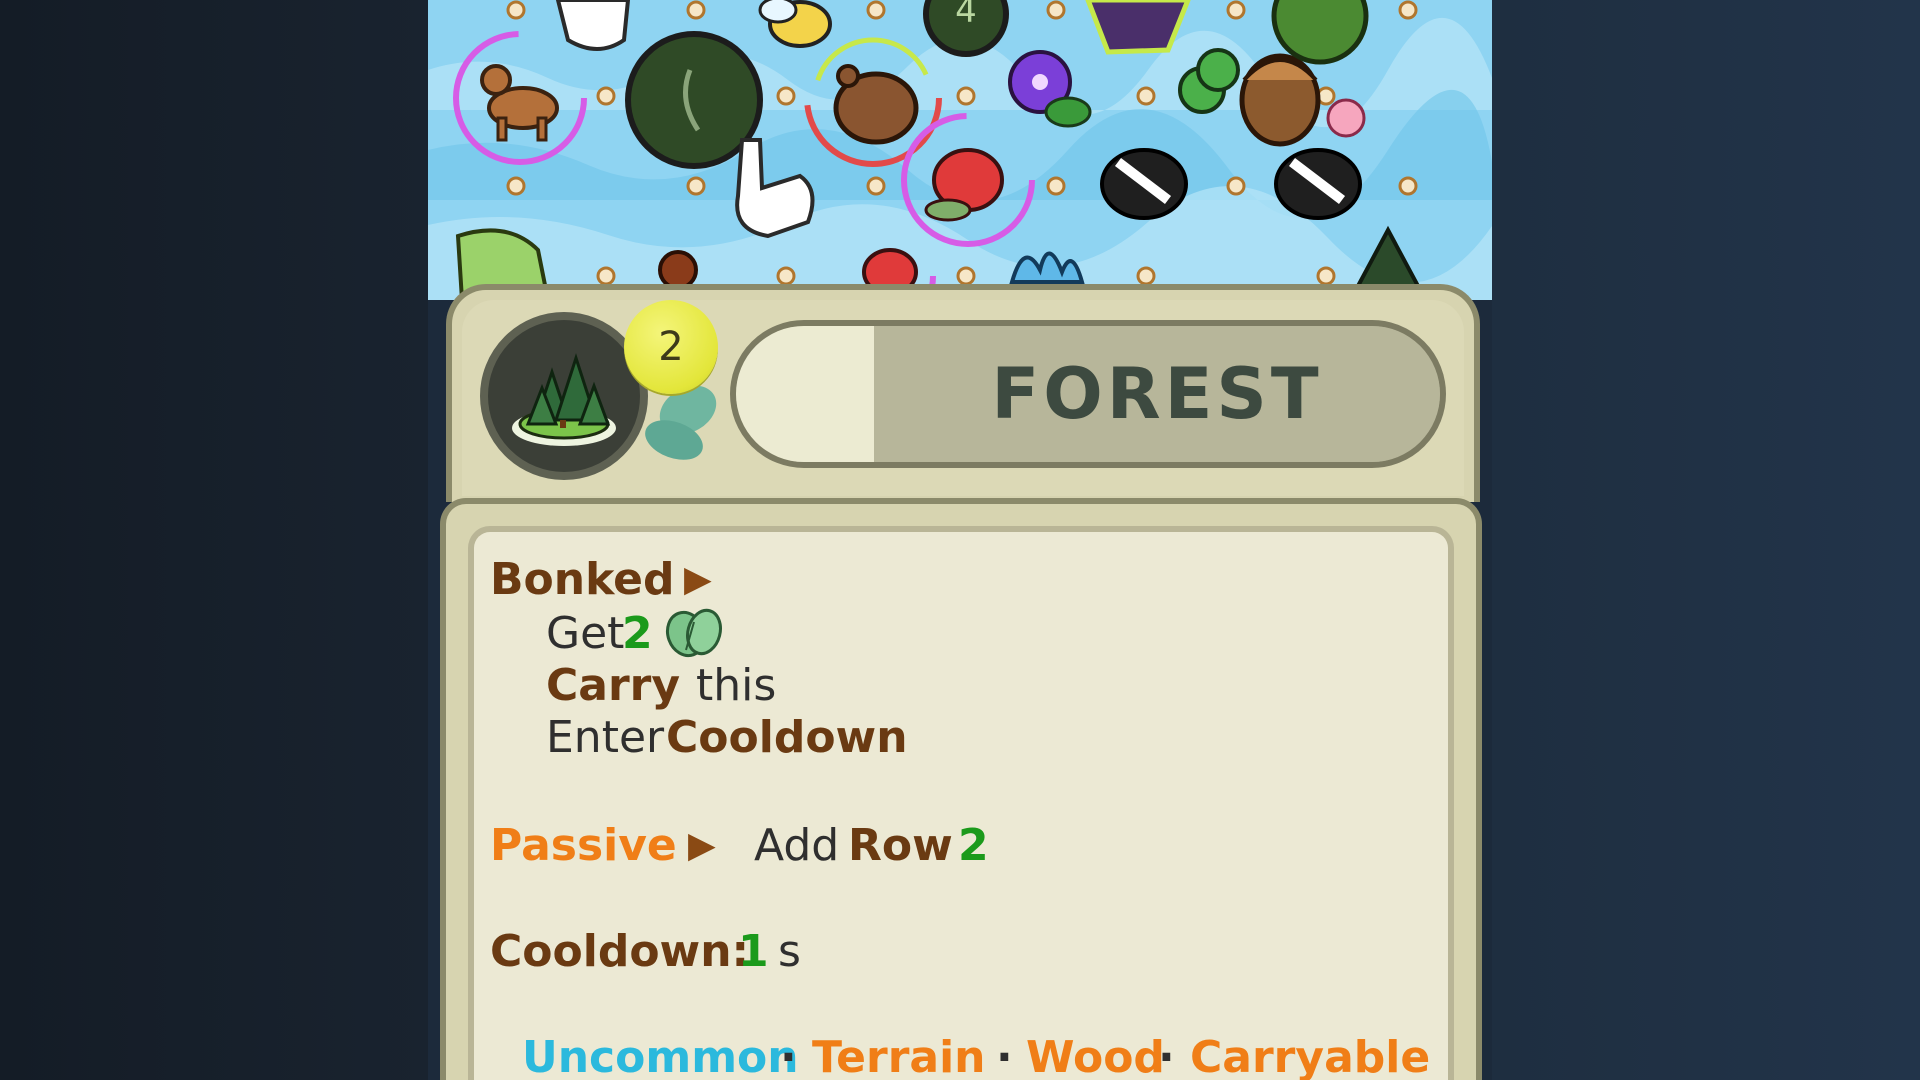 The height and width of the screenshot is (1080, 1920). What do you see at coordinates (899, 1056) in the screenshot?
I see `tag-terrain: Terrain` at bounding box center [899, 1056].